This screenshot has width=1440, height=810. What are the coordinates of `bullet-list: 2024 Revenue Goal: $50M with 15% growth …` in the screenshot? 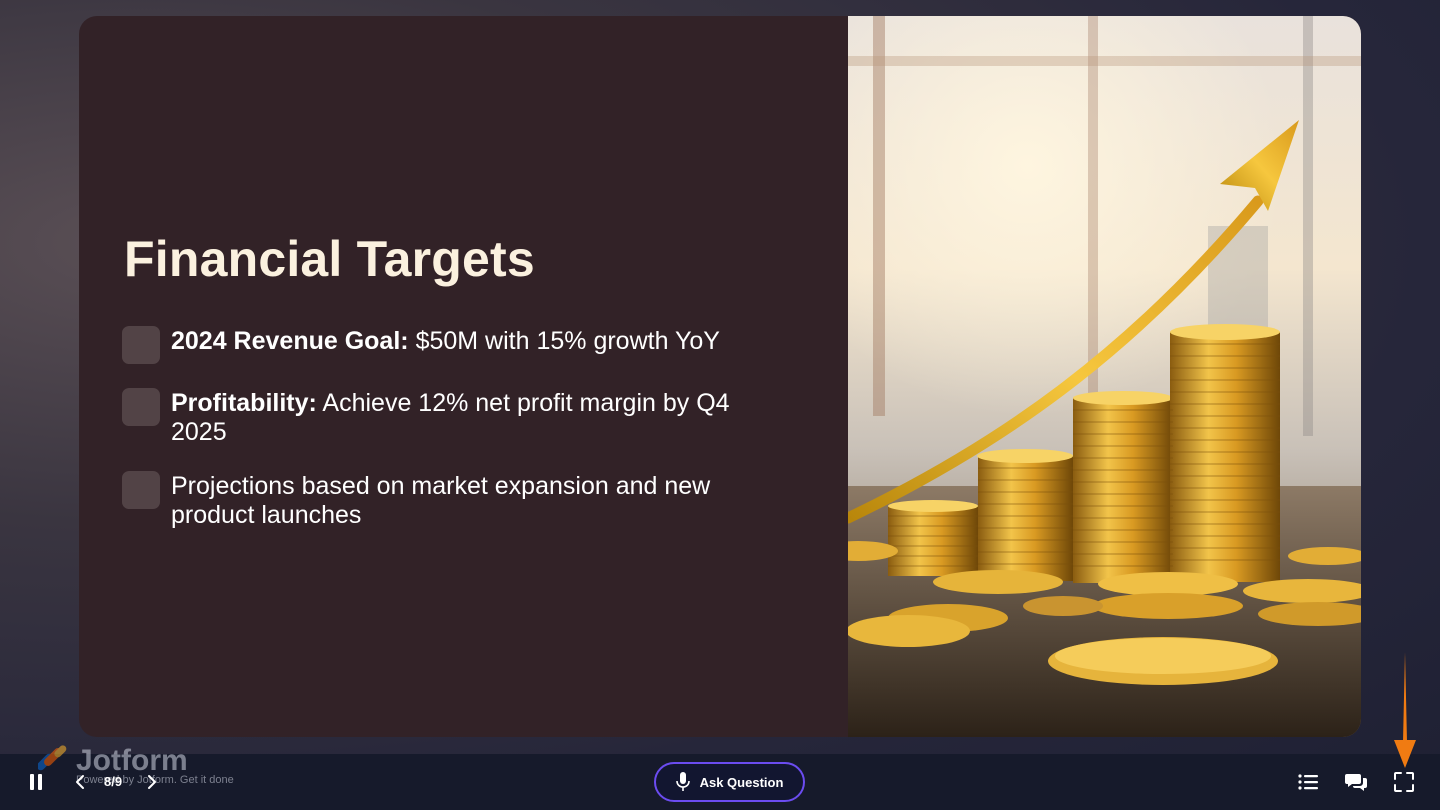 It's located at (447, 438).